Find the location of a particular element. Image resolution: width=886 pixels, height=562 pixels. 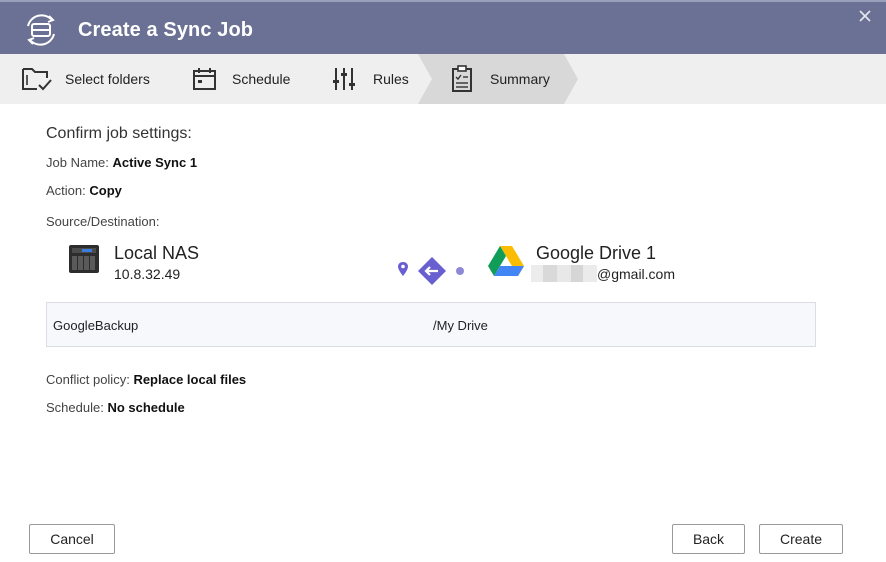

folder-pair-row: GoogleBackup /My Drive is located at coordinates (431, 324).